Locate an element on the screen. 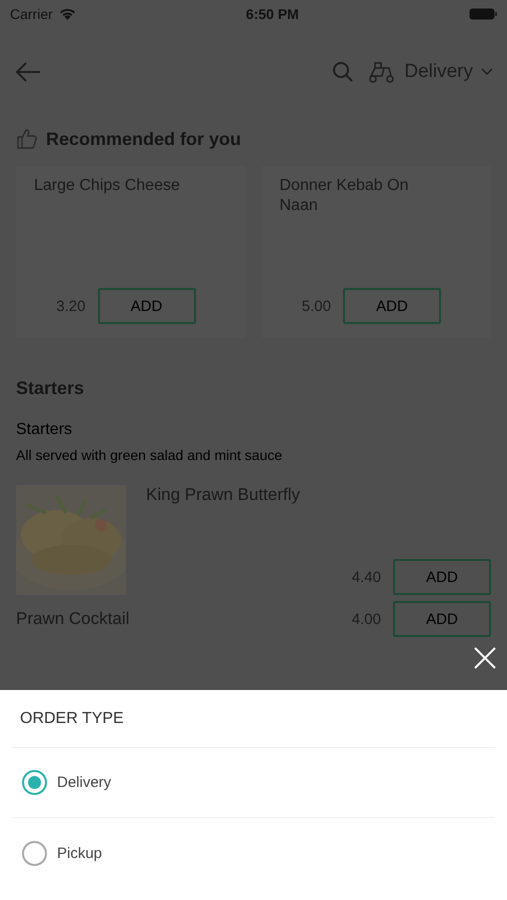  sheet-title: ORDER TYPE is located at coordinates (253, 719).